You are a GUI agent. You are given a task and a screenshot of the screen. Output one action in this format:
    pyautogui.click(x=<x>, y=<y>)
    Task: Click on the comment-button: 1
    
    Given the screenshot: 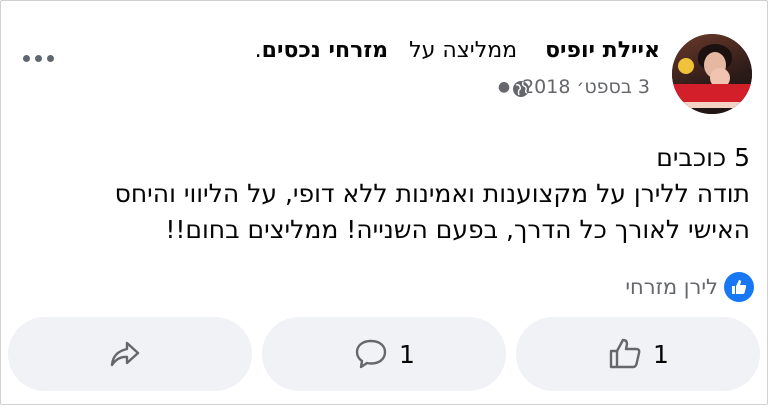 What is the action you would take?
    pyautogui.click(x=384, y=354)
    